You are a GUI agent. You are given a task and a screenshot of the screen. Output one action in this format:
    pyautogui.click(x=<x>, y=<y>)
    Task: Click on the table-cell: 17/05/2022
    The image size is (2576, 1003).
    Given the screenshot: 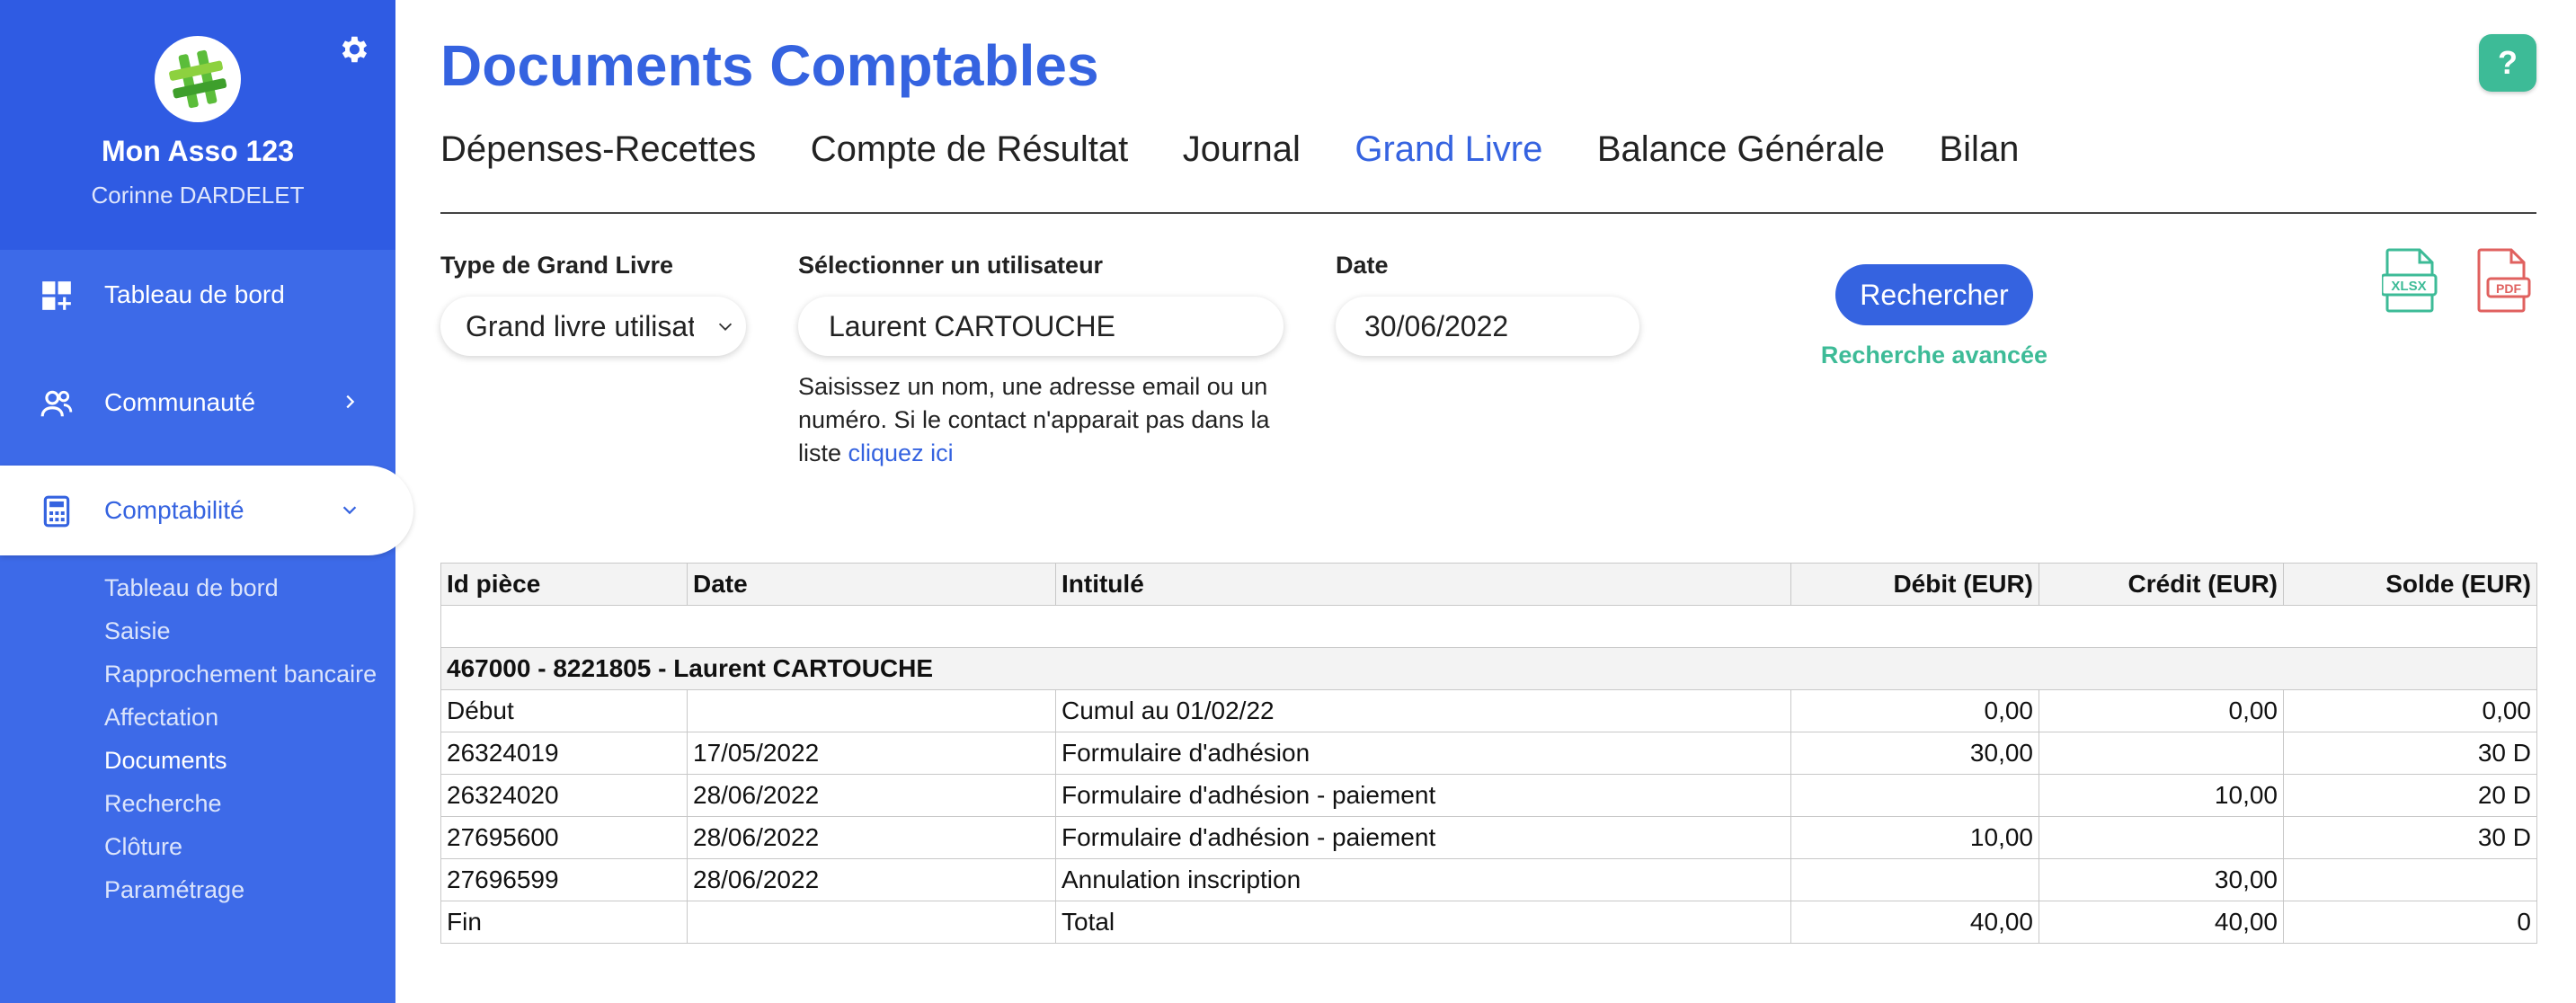 What is the action you would take?
    pyautogui.click(x=871, y=753)
    